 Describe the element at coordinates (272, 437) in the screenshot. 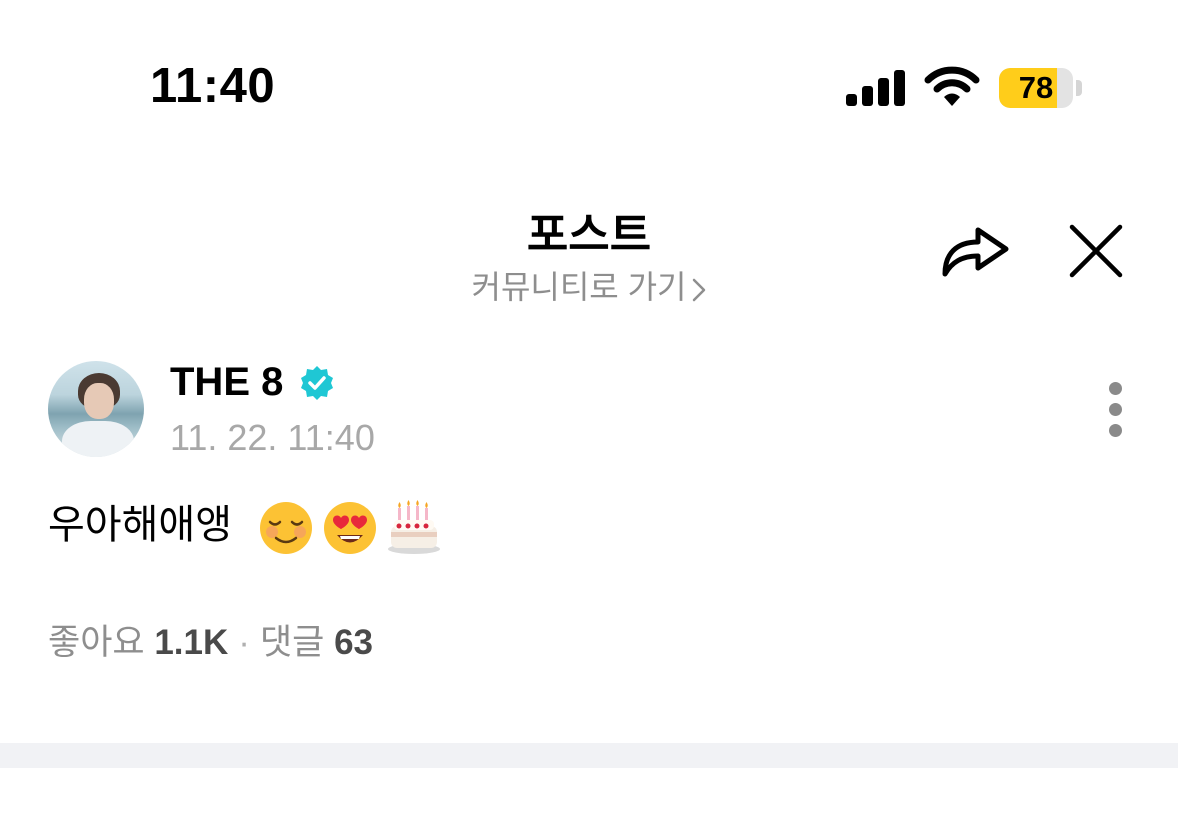

I see `post-date: 11. 22. 11:40` at that location.